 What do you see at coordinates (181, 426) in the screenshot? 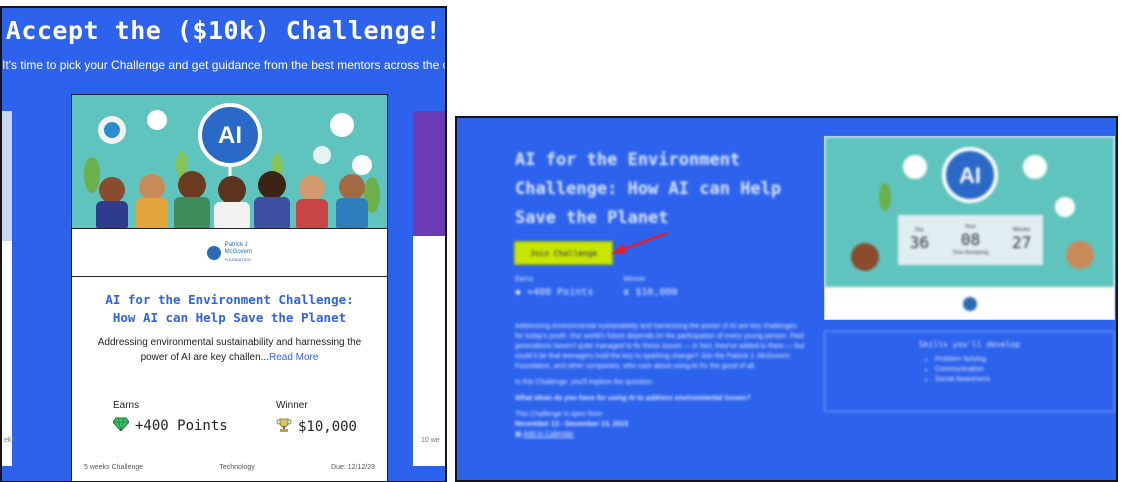
I see `earns-value: +400 Points` at bounding box center [181, 426].